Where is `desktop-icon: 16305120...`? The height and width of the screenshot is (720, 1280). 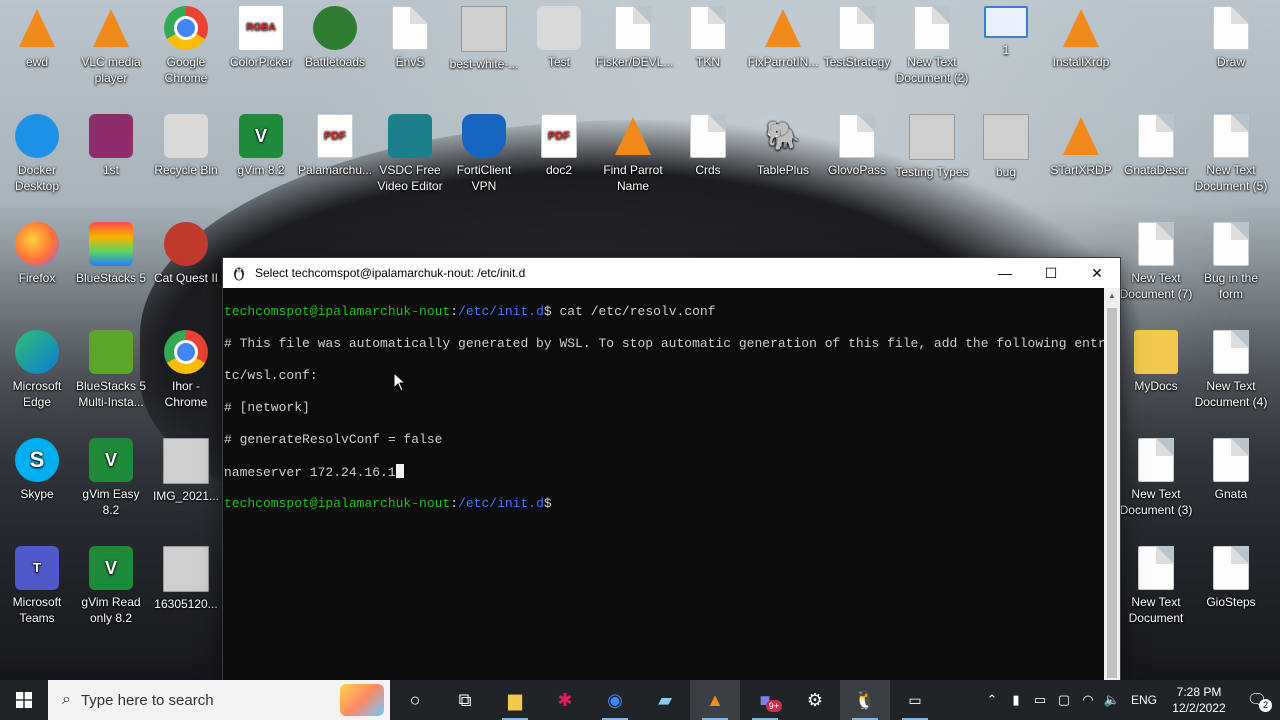
desktop-icon: 16305120... is located at coordinates (186, 579).